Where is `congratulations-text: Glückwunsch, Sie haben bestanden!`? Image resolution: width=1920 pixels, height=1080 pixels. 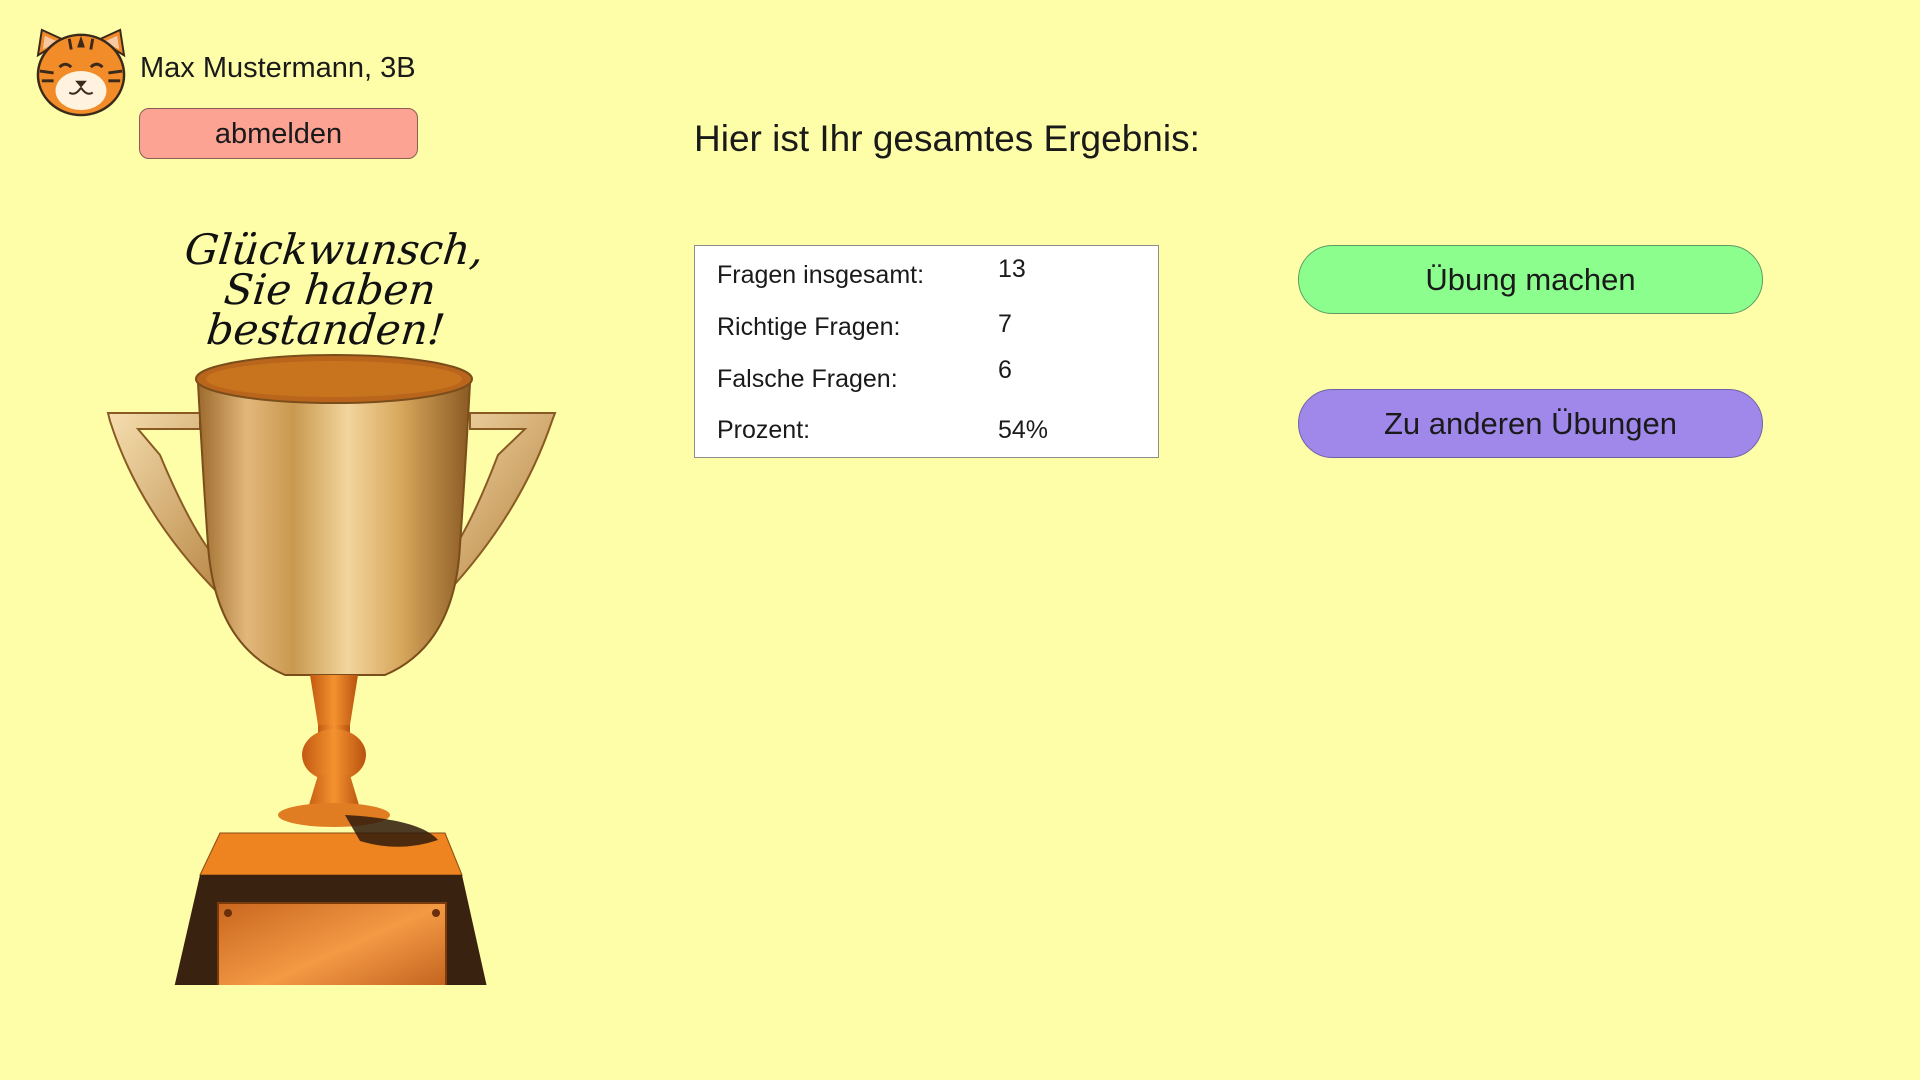
congratulations-text: Glückwunsch, Sie haben bestanden! is located at coordinates (330, 289).